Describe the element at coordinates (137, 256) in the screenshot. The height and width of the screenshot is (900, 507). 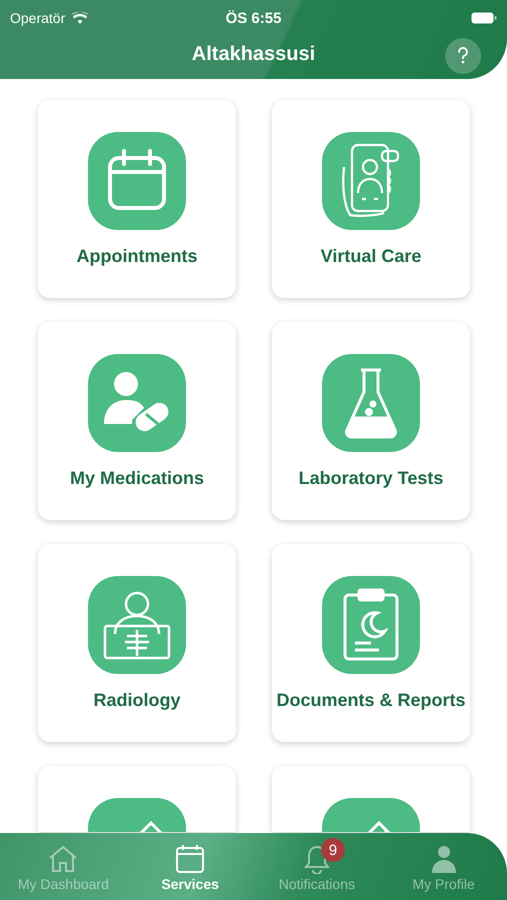
I see `service-label: Appointments` at that location.